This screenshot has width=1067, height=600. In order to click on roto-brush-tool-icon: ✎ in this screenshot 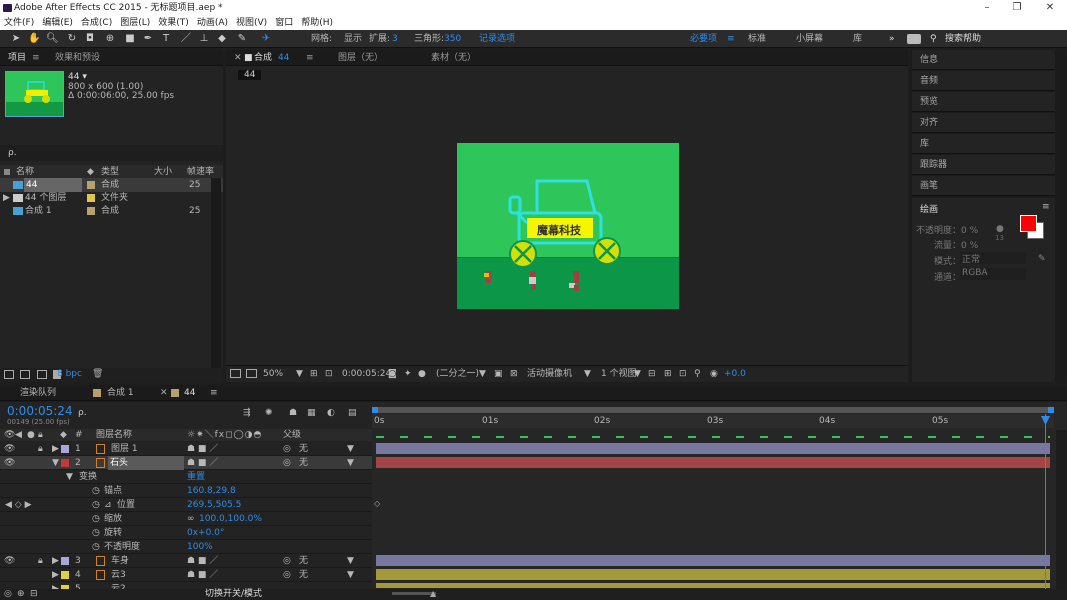, I will do `click(242, 39)`.